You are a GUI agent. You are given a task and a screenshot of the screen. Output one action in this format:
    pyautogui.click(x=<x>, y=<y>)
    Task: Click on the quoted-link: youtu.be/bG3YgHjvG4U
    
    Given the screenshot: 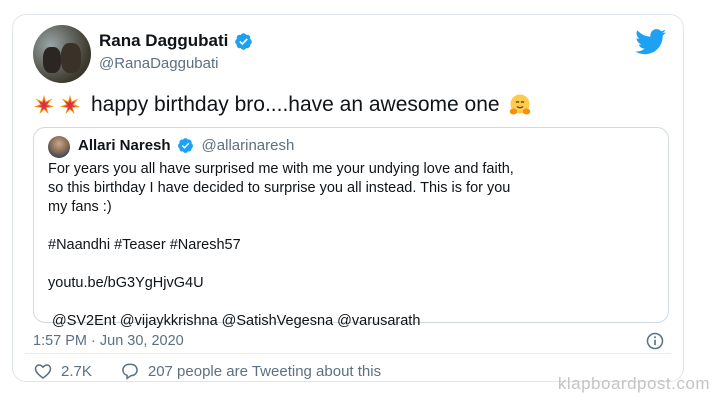 What is the action you would take?
    pyautogui.click(x=353, y=283)
    